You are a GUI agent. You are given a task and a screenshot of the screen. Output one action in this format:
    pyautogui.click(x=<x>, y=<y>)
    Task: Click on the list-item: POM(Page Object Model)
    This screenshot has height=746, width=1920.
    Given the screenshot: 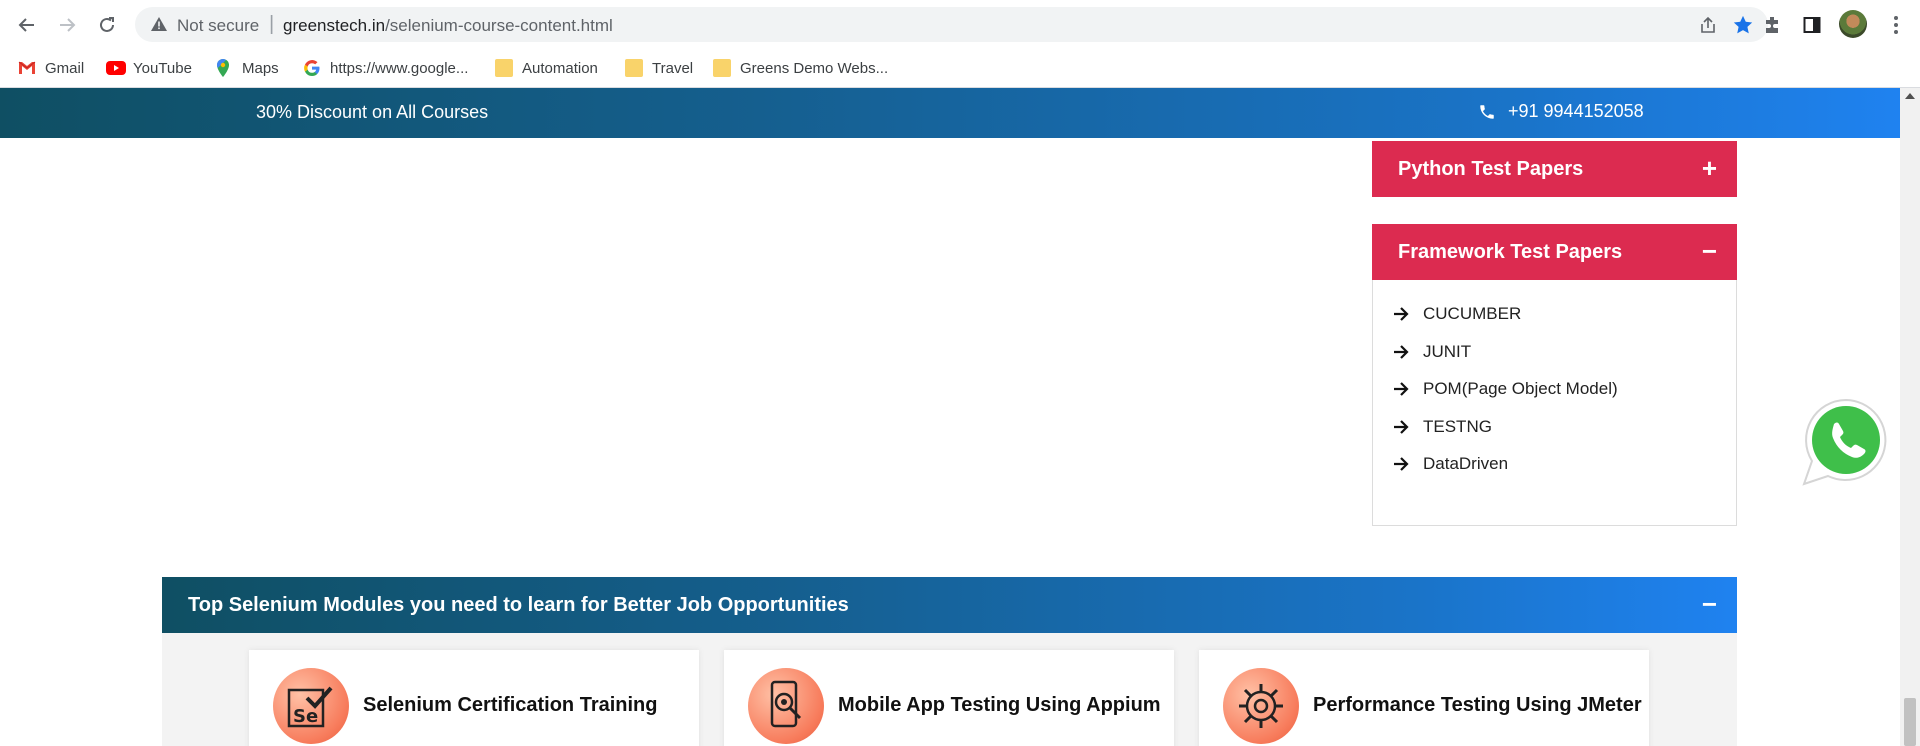 What is the action you would take?
    pyautogui.click(x=1505, y=389)
    